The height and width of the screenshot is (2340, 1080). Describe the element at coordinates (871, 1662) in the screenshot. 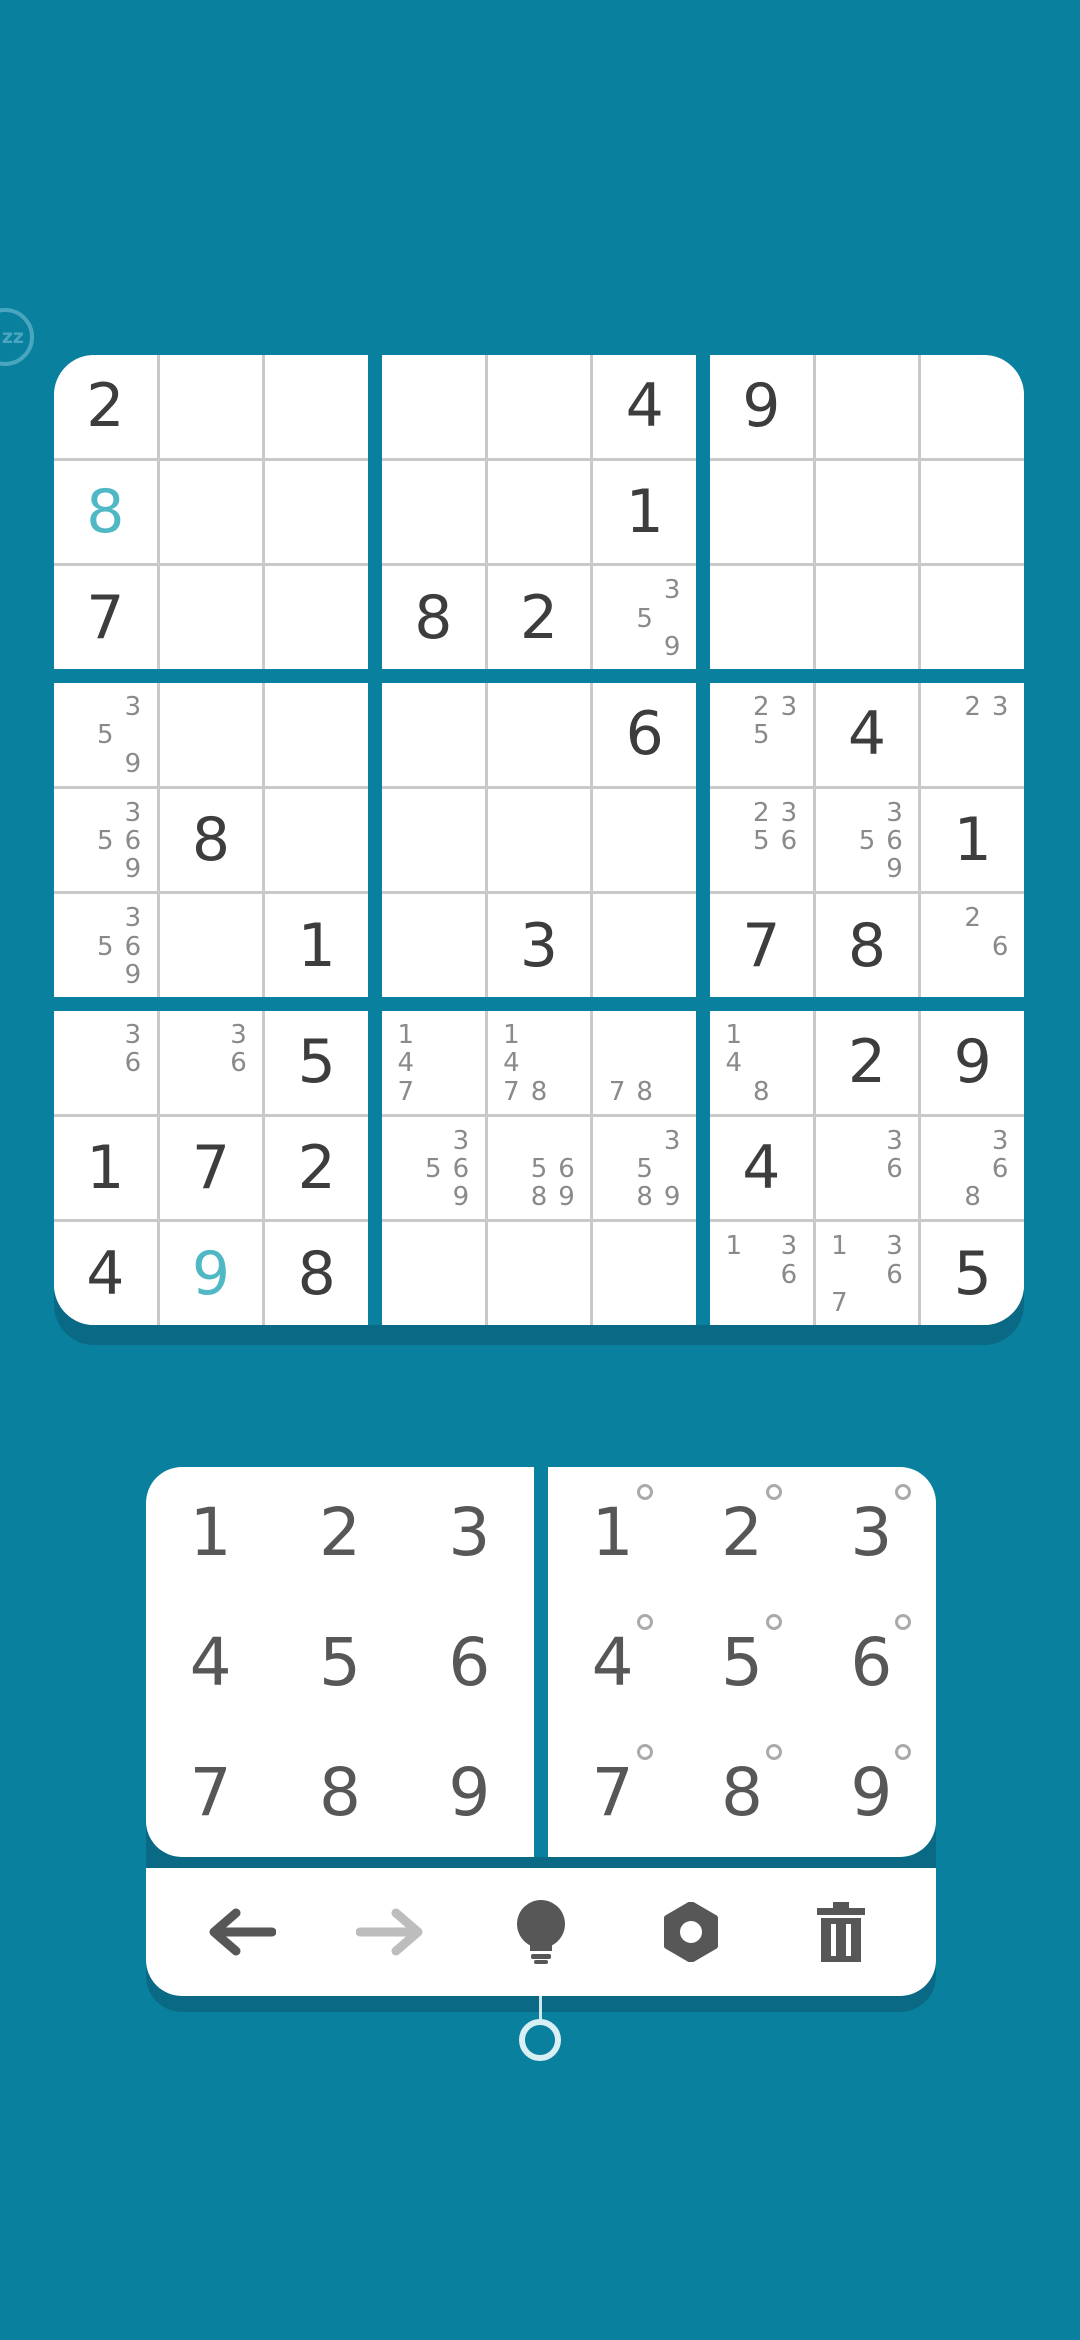

I see `note-key: 6` at that location.